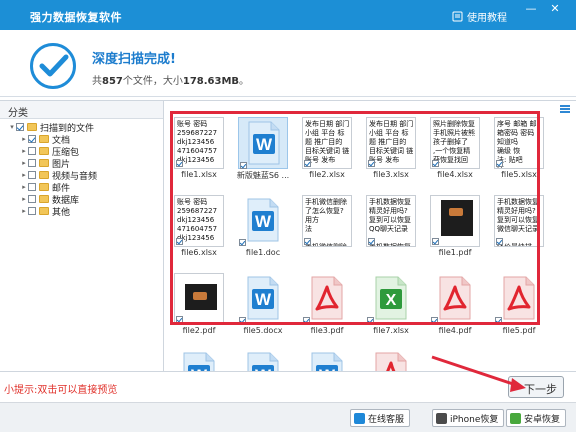 This screenshot has height=432, width=576. I want to click on file-name: file5.xlsx, so click(519, 174).